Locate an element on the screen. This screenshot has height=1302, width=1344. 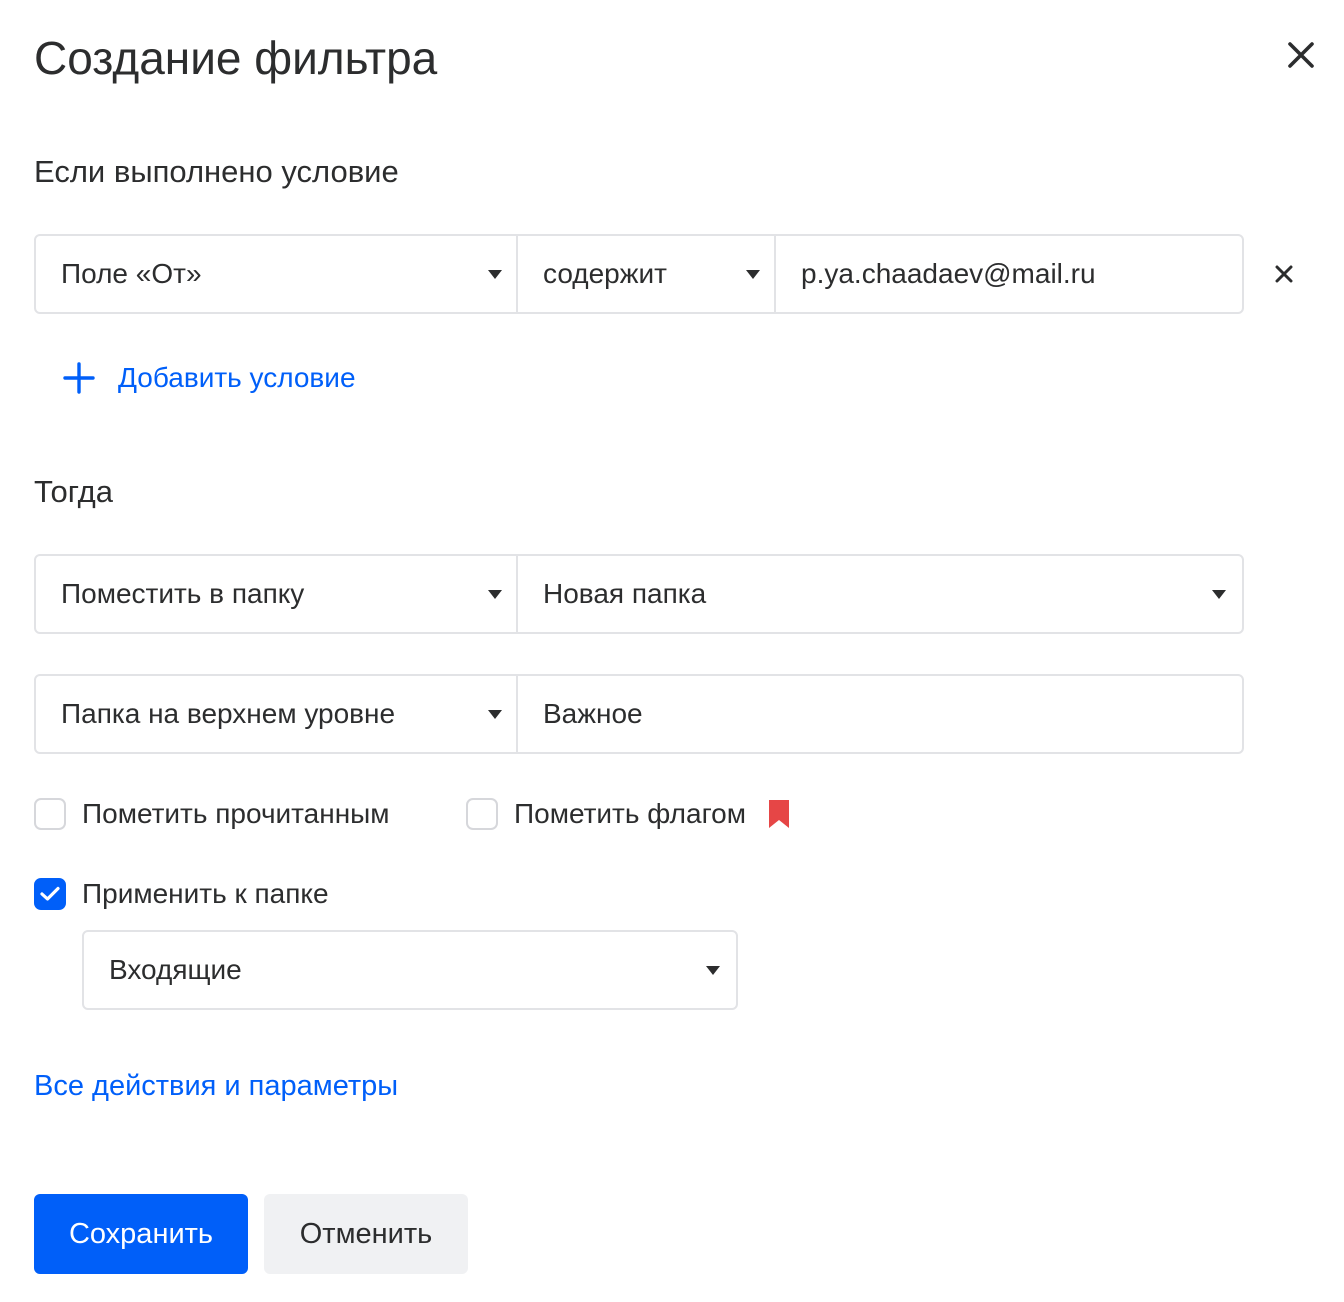
condition-value-input: p.ya.chaadaev@mail.ru is located at coordinates (1008, 274).